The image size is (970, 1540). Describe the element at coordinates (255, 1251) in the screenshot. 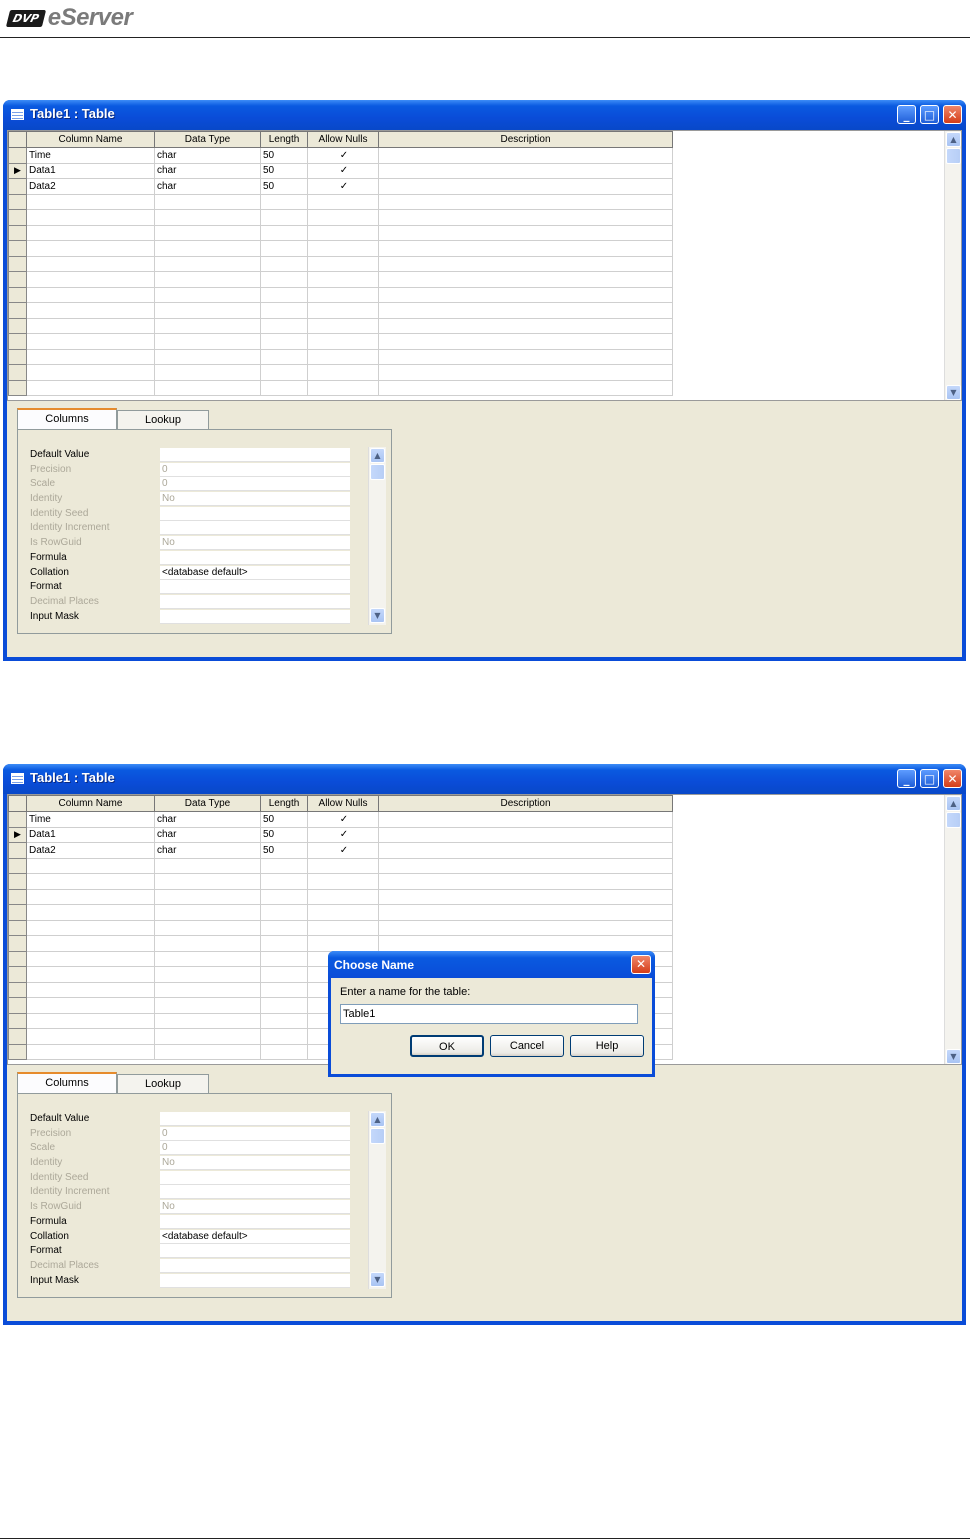

I see `property-value` at that location.